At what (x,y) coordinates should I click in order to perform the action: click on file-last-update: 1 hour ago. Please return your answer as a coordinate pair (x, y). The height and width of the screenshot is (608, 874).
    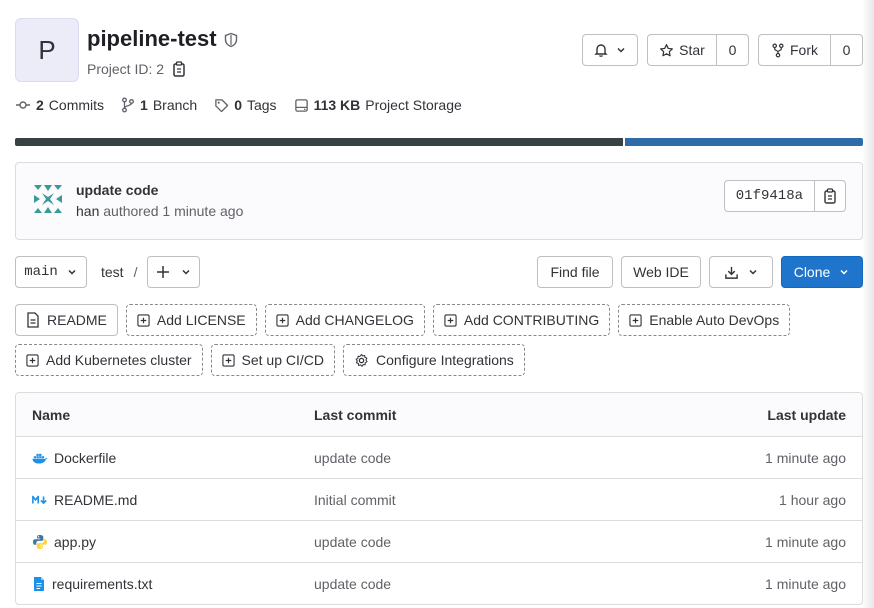
    Looking at the image, I should click on (812, 499).